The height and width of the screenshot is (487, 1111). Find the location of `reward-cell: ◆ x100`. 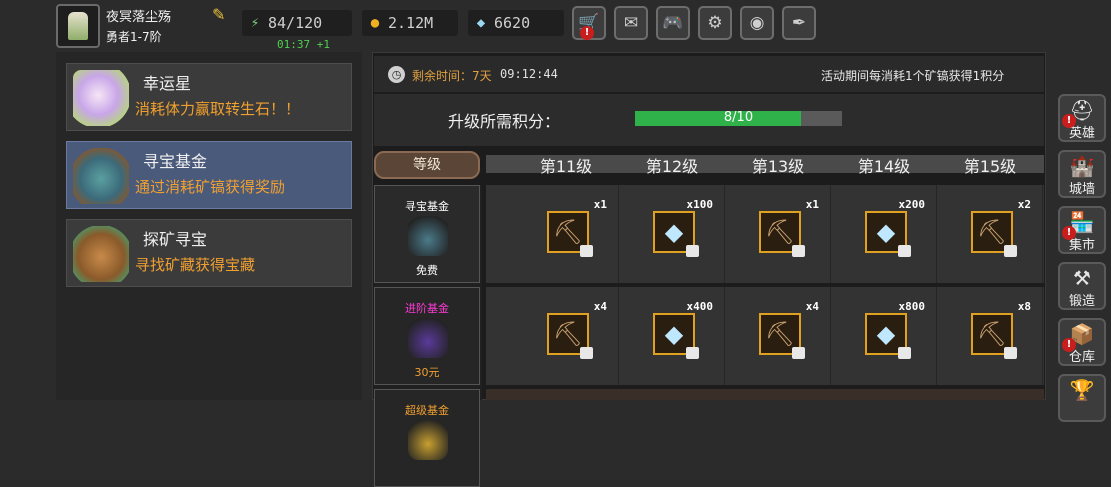

reward-cell: ◆ x100 is located at coordinates (672, 234).